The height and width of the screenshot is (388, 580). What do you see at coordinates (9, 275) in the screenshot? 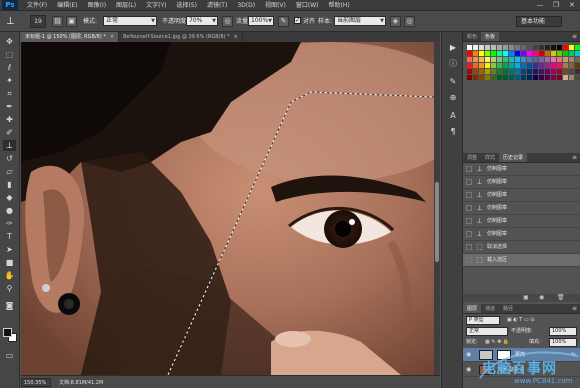
I see `hand-tool-icon: ✋` at bounding box center [9, 275].